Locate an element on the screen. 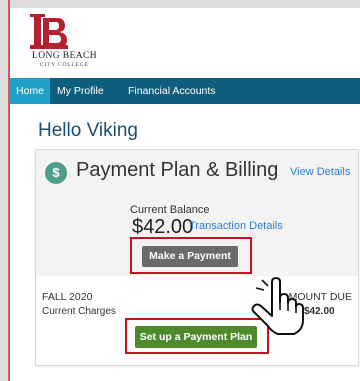  nav-financial-accounts: Financial Accounts is located at coordinates (172, 91).